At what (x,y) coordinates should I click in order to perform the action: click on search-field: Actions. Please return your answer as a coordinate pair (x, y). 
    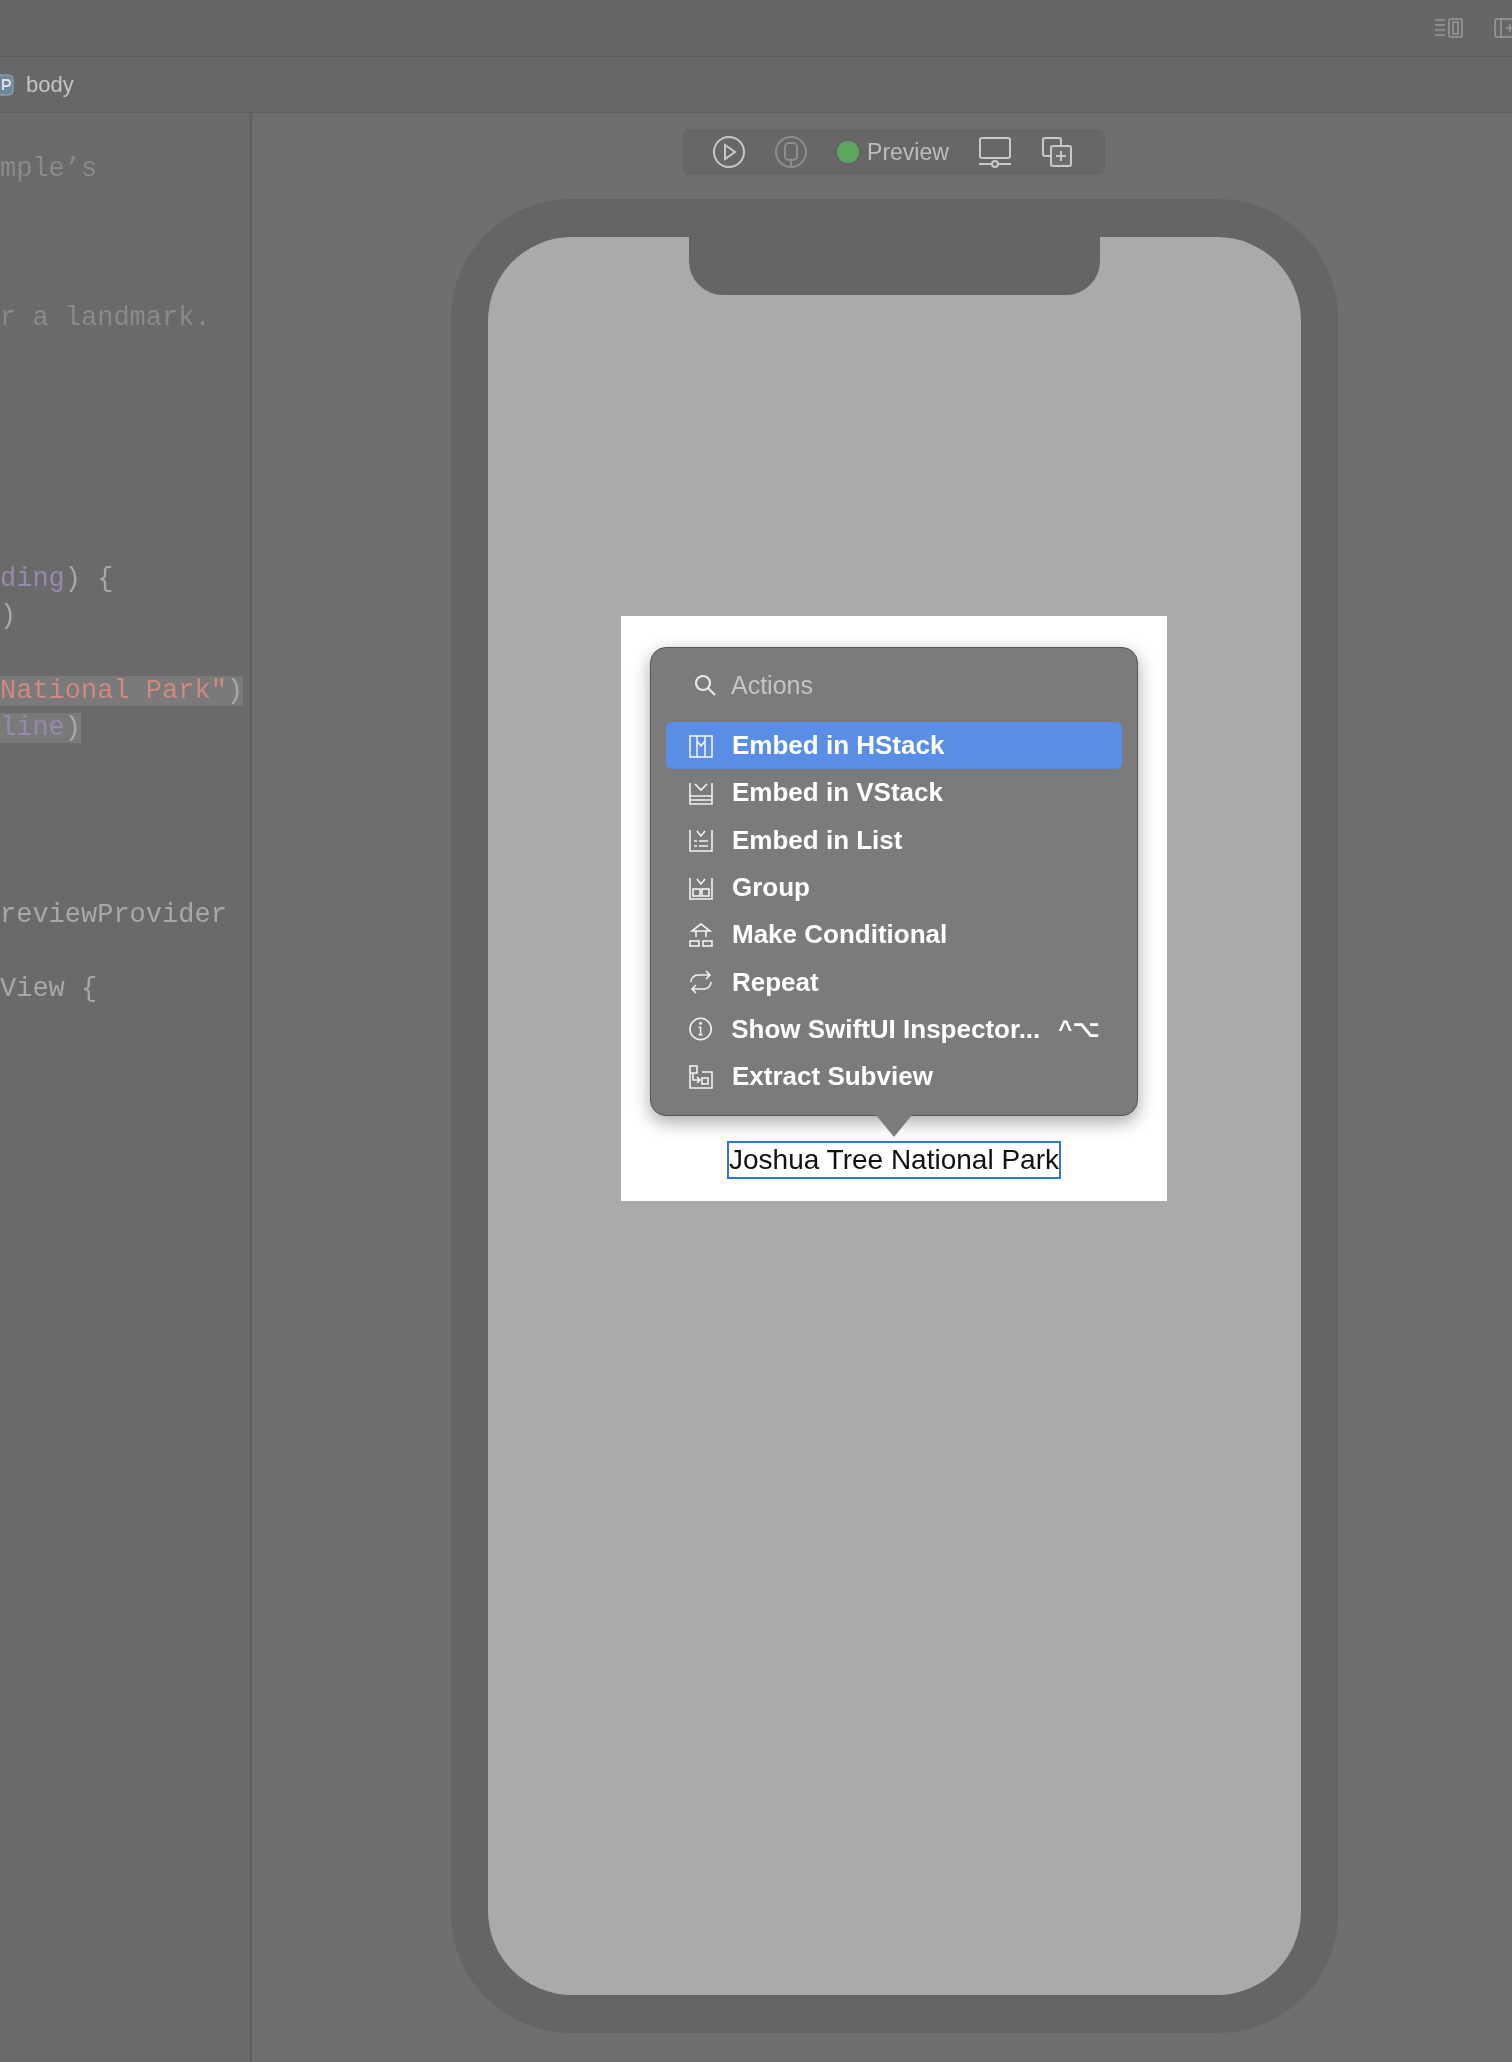
    Looking at the image, I should click on (894, 685).